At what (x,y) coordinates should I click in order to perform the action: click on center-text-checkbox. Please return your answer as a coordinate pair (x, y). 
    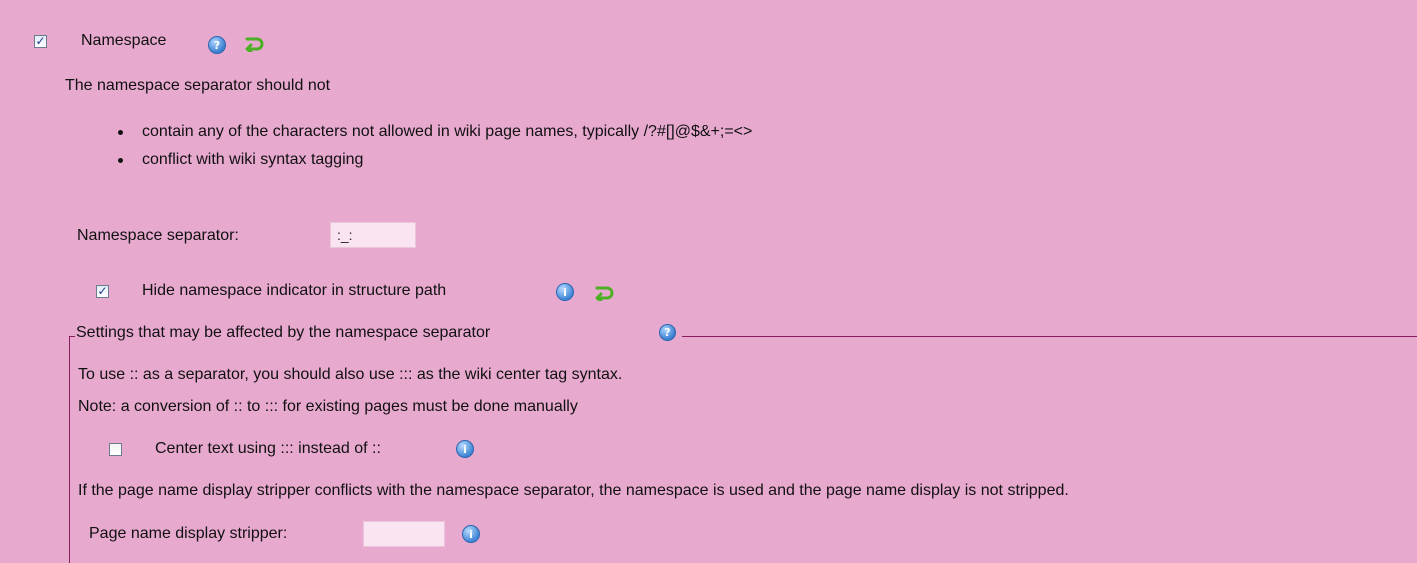
    Looking at the image, I should click on (115, 449).